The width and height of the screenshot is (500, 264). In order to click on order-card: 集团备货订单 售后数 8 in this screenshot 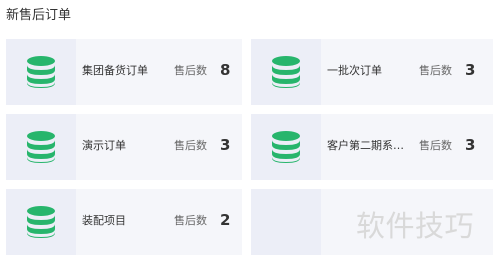, I will do `click(124, 72)`.